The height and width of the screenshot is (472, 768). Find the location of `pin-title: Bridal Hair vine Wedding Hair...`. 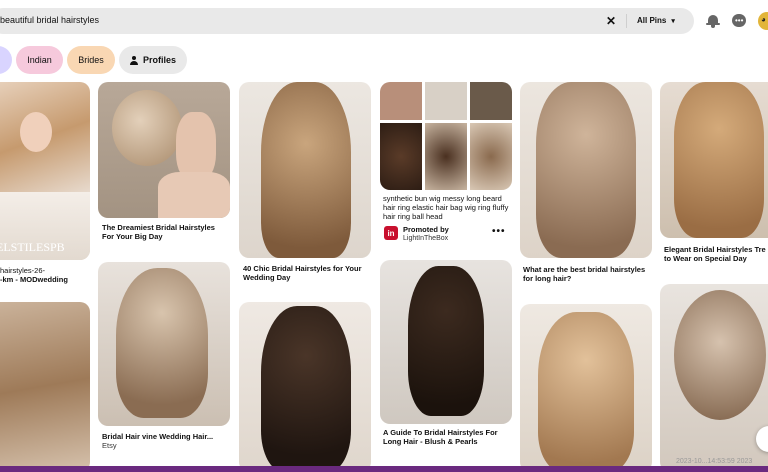

pin-title: Bridal Hair vine Wedding Hair... is located at coordinates (158, 436).